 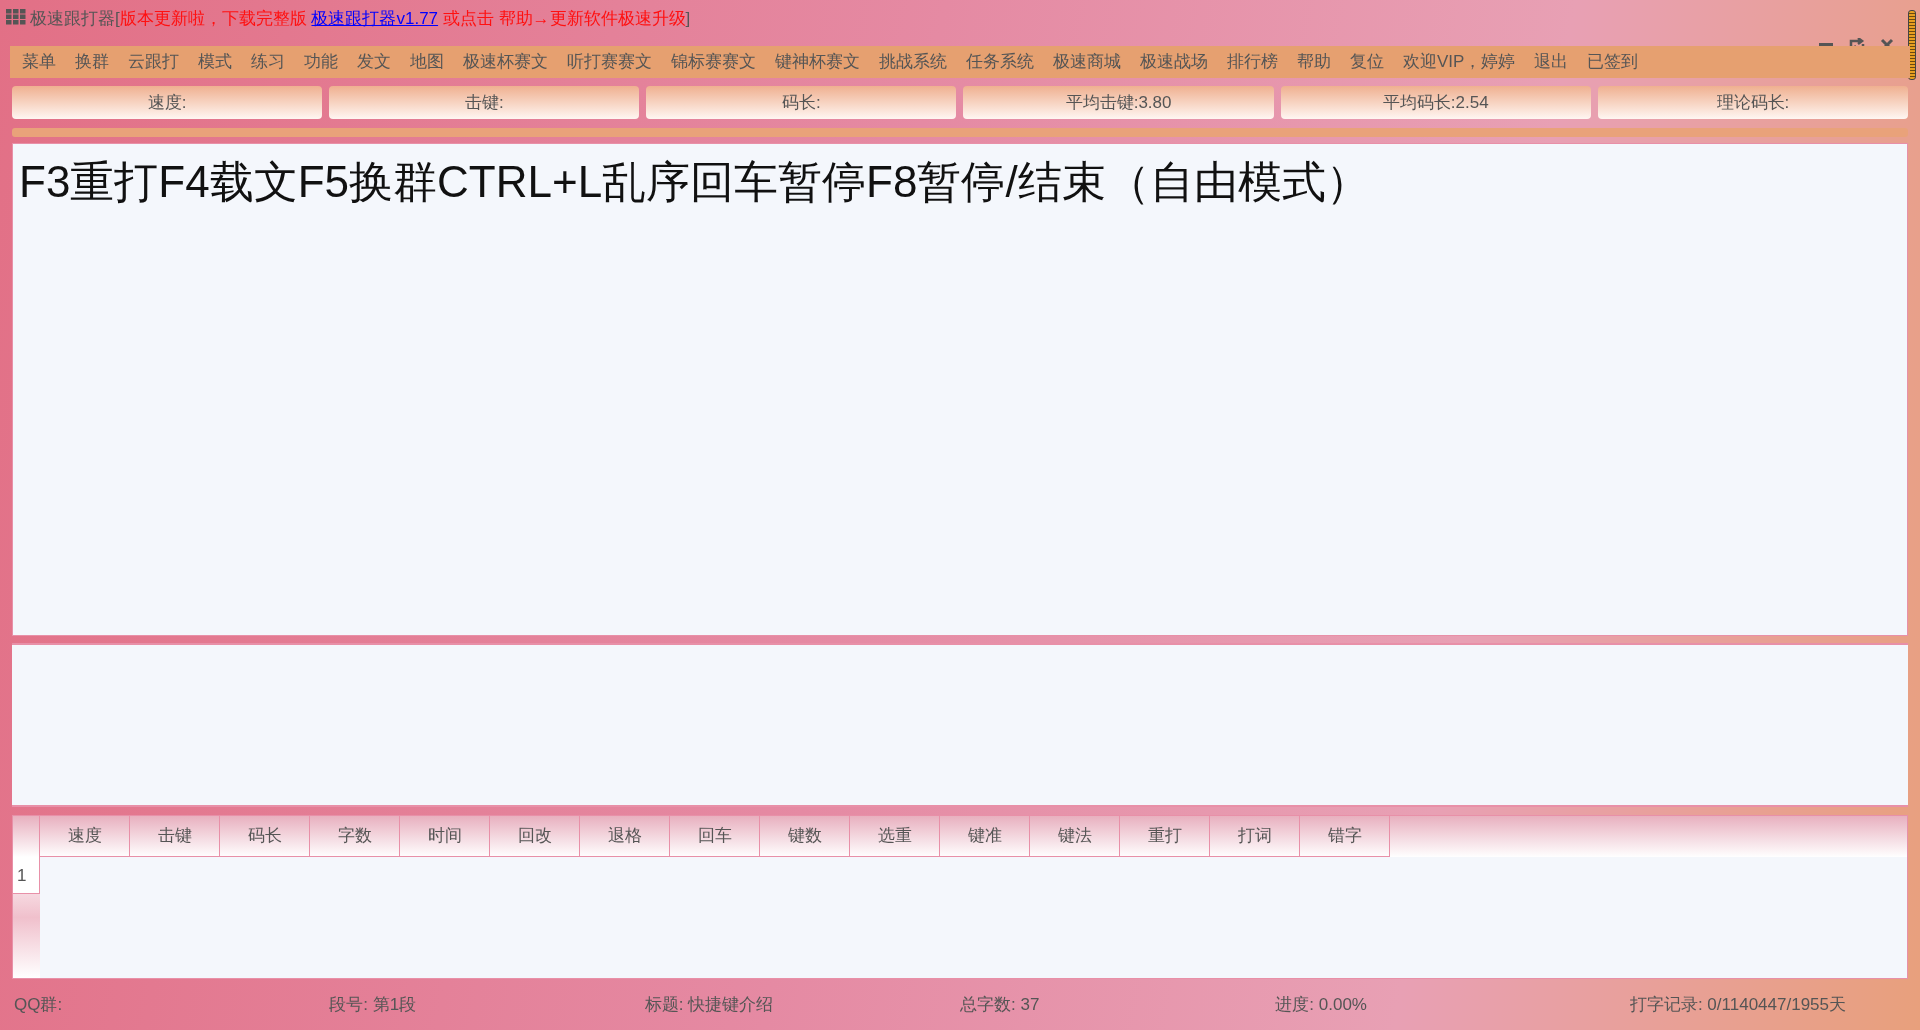 I want to click on row-header: 1, so click(x=26, y=875).